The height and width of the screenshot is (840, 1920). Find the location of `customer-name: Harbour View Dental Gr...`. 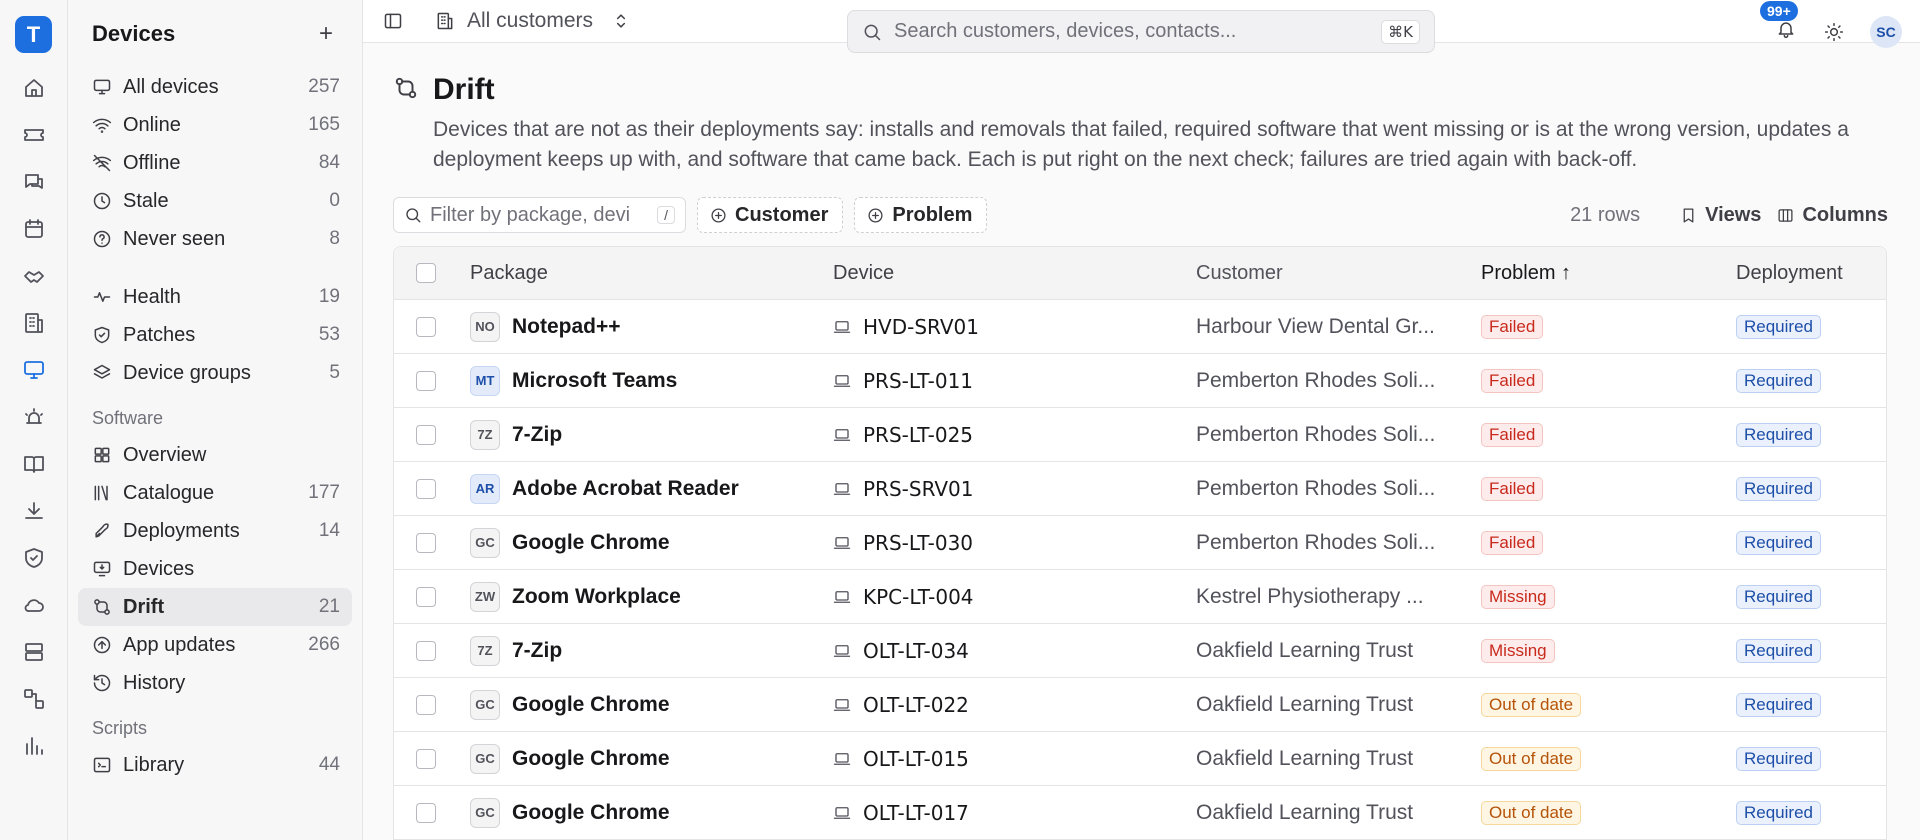

customer-name: Harbour View Dental Gr... is located at coordinates (1338, 327).